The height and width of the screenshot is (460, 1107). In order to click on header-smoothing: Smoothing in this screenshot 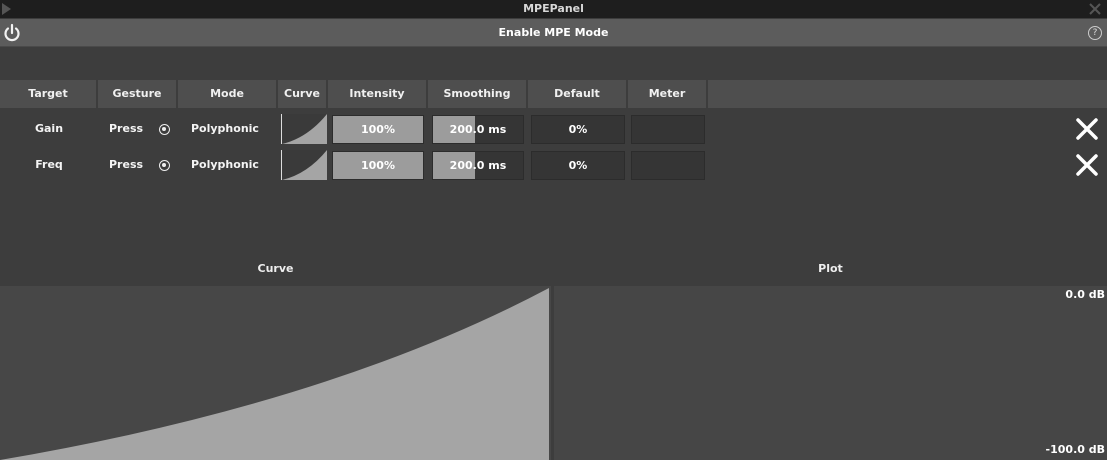, I will do `click(478, 94)`.